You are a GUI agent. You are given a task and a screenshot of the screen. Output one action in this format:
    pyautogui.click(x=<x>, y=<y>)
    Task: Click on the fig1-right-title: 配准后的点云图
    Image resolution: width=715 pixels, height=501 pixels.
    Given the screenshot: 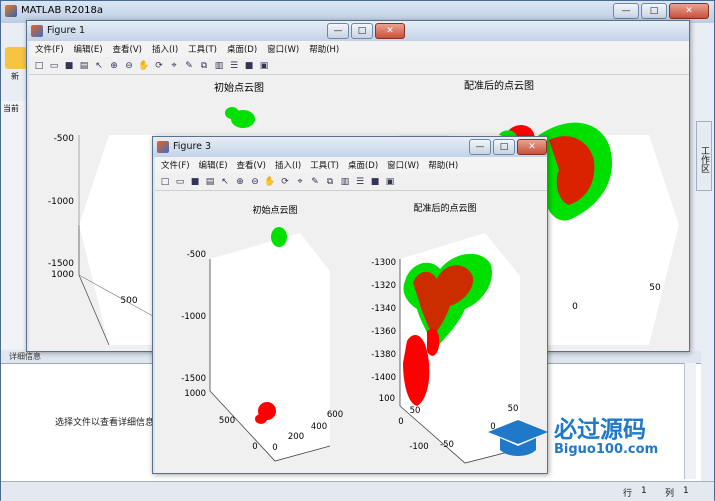 What is the action you would take?
    pyautogui.click(x=499, y=85)
    